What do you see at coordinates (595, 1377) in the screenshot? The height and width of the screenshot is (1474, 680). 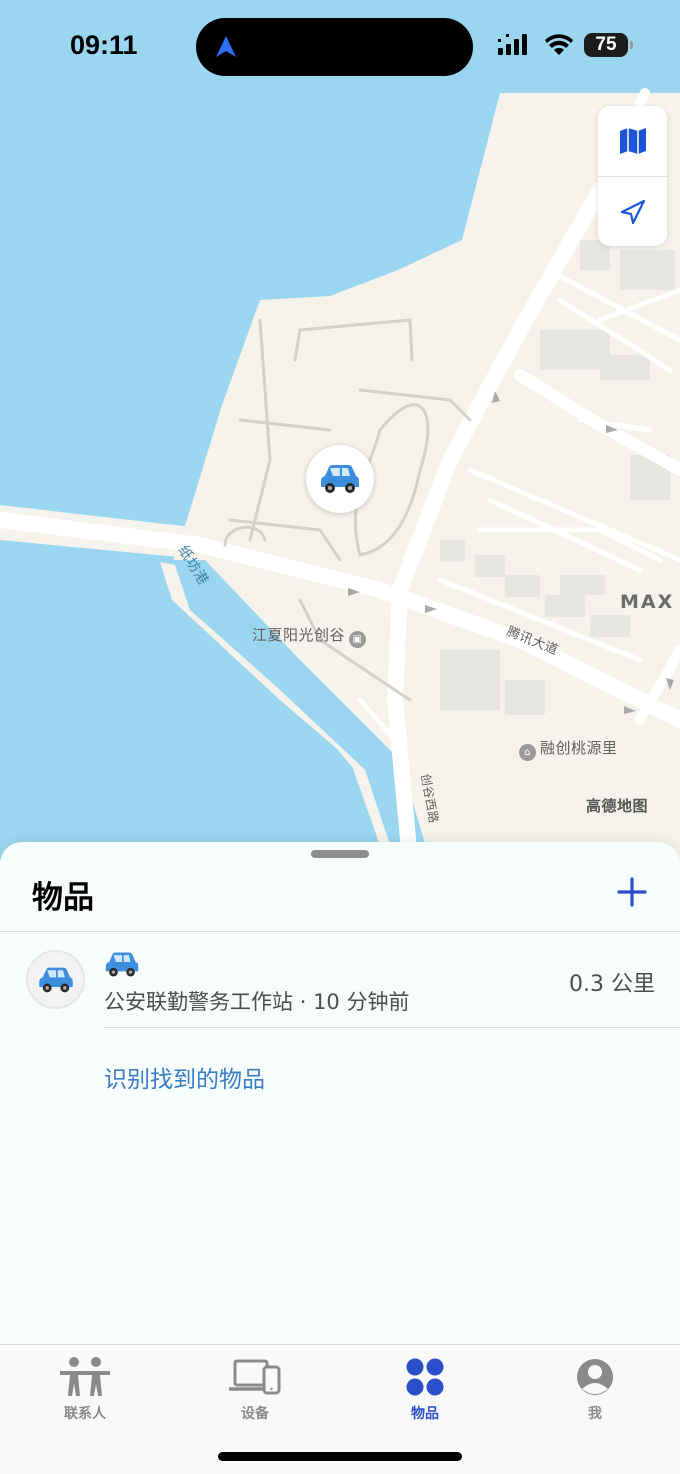 I see `person-circle-icon` at bounding box center [595, 1377].